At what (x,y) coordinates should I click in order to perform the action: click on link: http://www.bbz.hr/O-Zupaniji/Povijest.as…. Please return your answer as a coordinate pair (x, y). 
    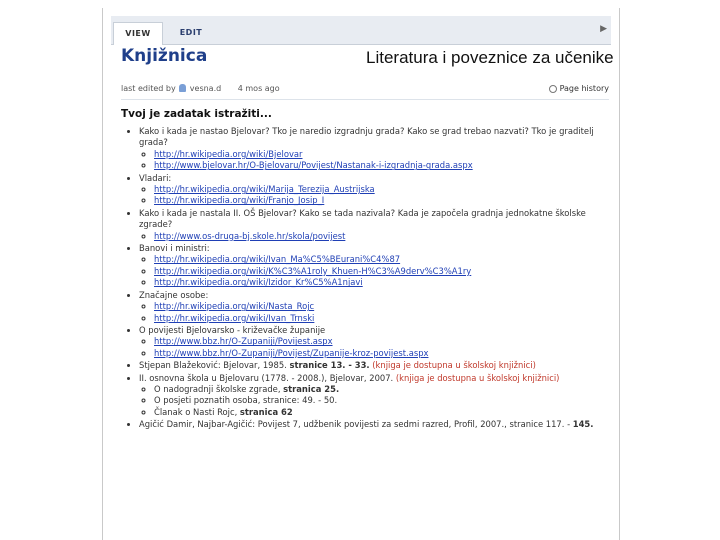
    Looking at the image, I should click on (243, 341).